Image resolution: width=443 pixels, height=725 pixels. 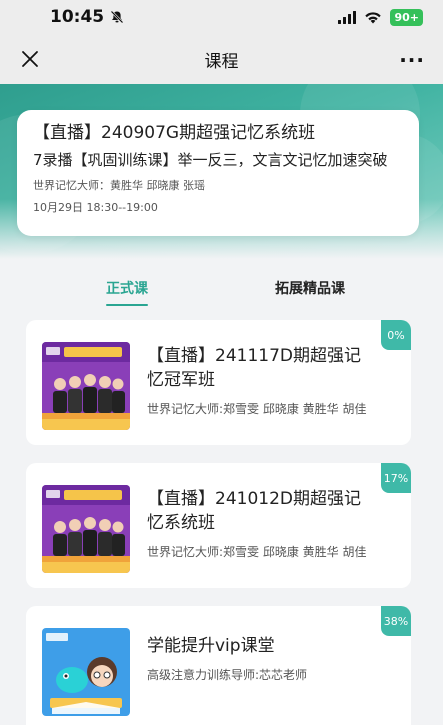 What do you see at coordinates (221, 293) in the screenshot?
I see `course-tabs: 正式课 拓展精品课` at bounding box center [221, 293].